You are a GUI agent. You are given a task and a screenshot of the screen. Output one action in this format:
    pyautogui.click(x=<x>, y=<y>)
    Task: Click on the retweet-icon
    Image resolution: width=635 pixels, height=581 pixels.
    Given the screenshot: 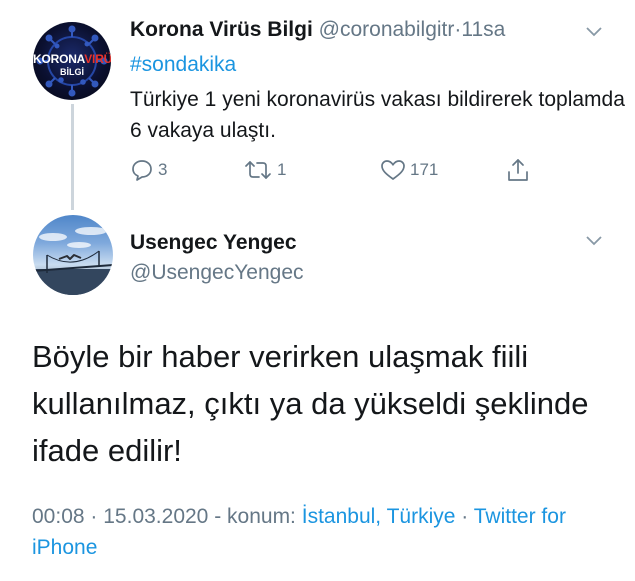 What is the action you would take?
    pyautogui.click(x=258, y=170)
    